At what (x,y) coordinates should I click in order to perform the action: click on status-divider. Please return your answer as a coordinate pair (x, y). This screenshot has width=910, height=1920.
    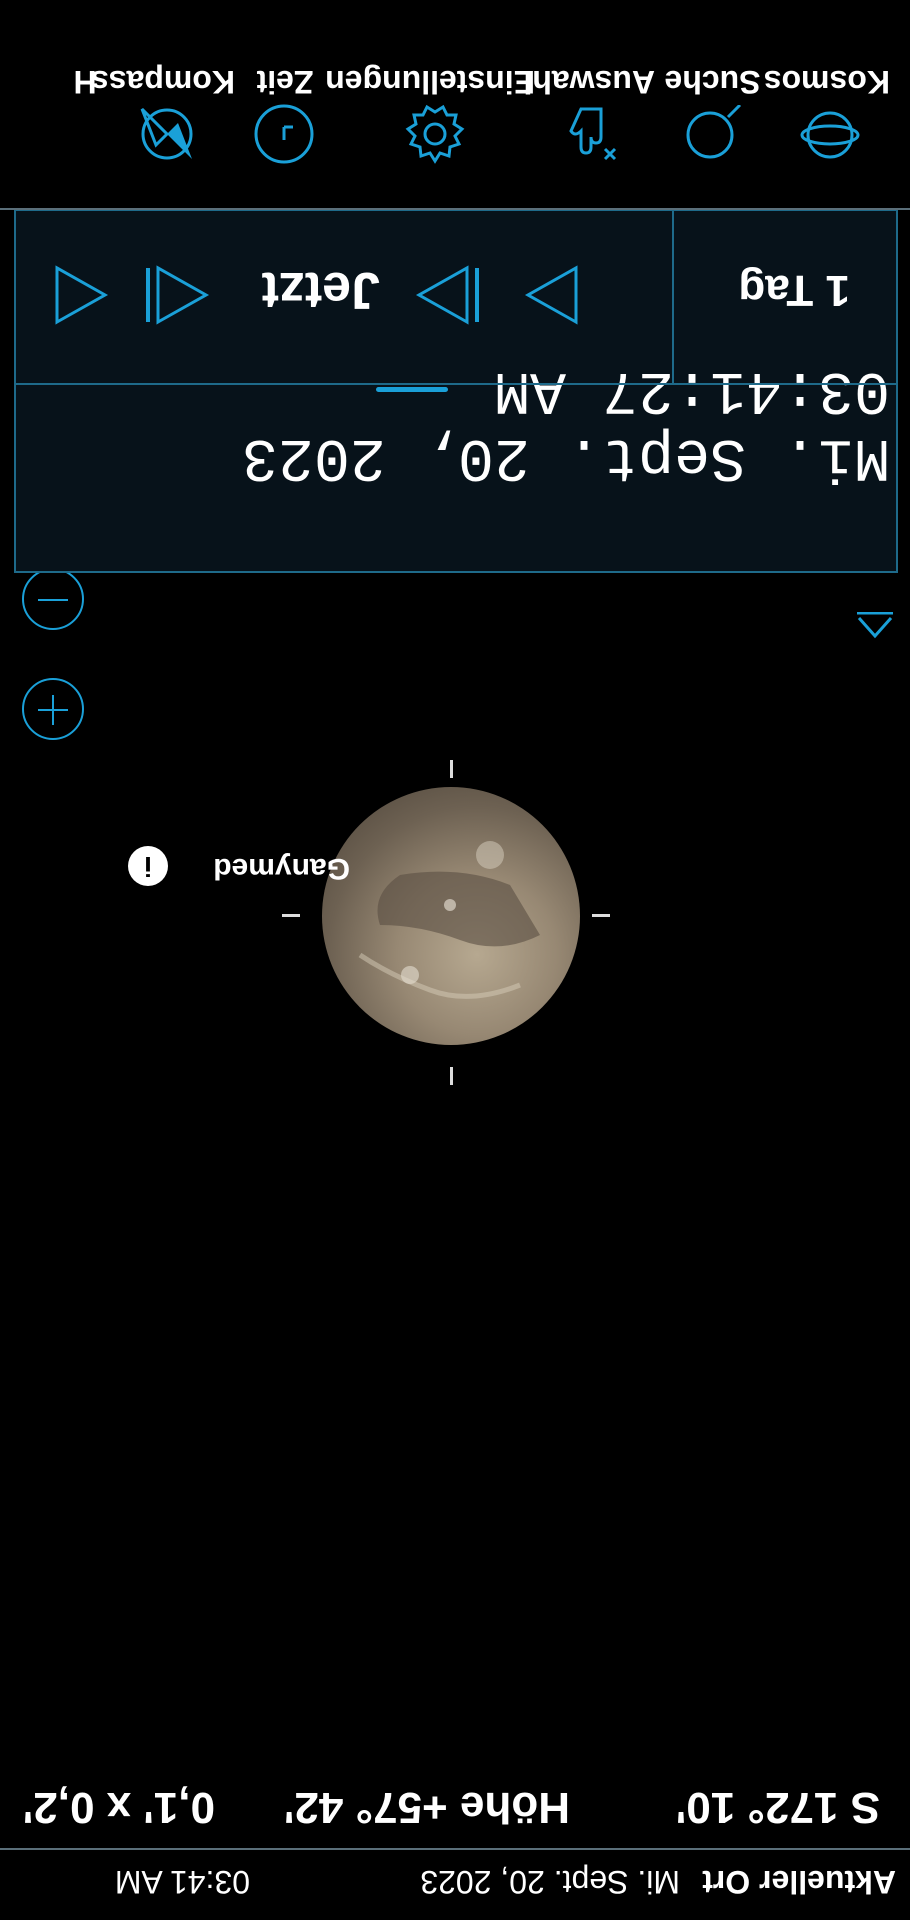
    Looking at the image, I should click on (455, 1849).